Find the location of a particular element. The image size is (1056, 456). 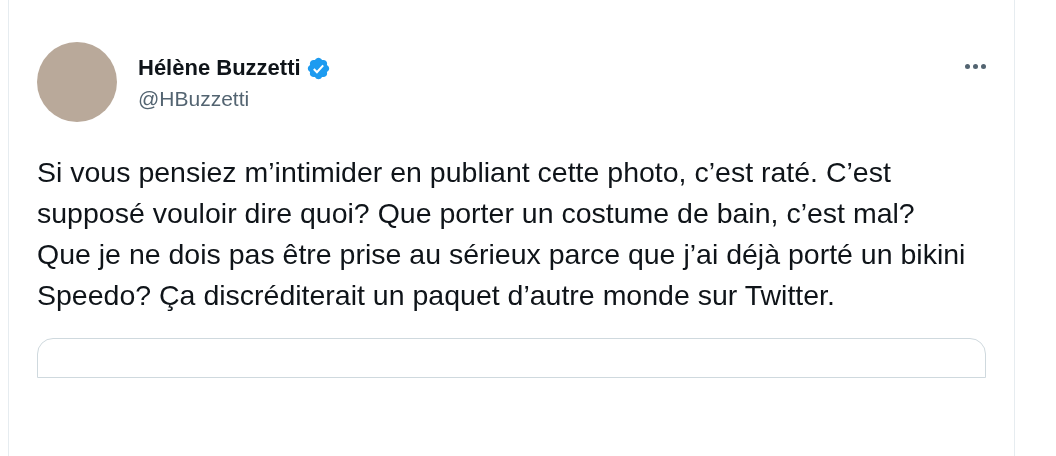

more-options-icon is located at coordinates (975, 66).